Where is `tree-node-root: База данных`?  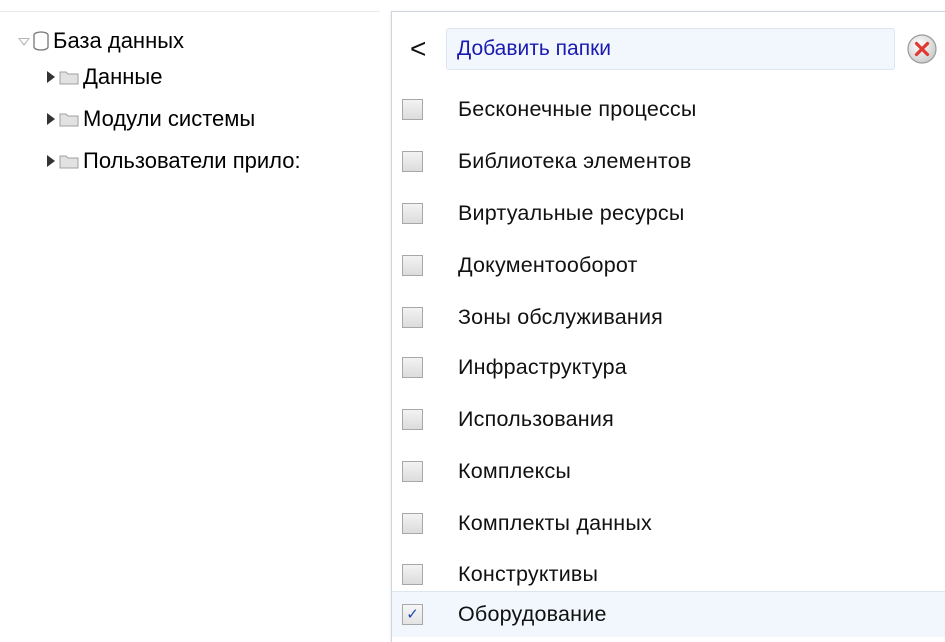
tree-node-root: База данных is located at coordinates (101, 41).